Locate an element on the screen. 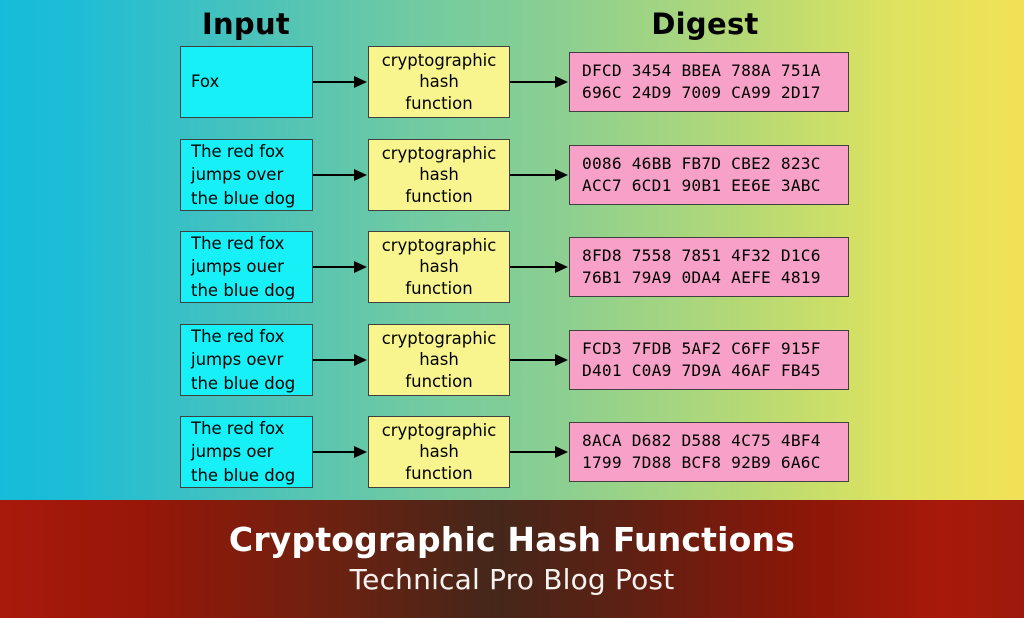 This screenshot has width=1024, height=618. input-box-row-3: The red fox jumps ouer the blue dog is located at coordinates (246, 267).